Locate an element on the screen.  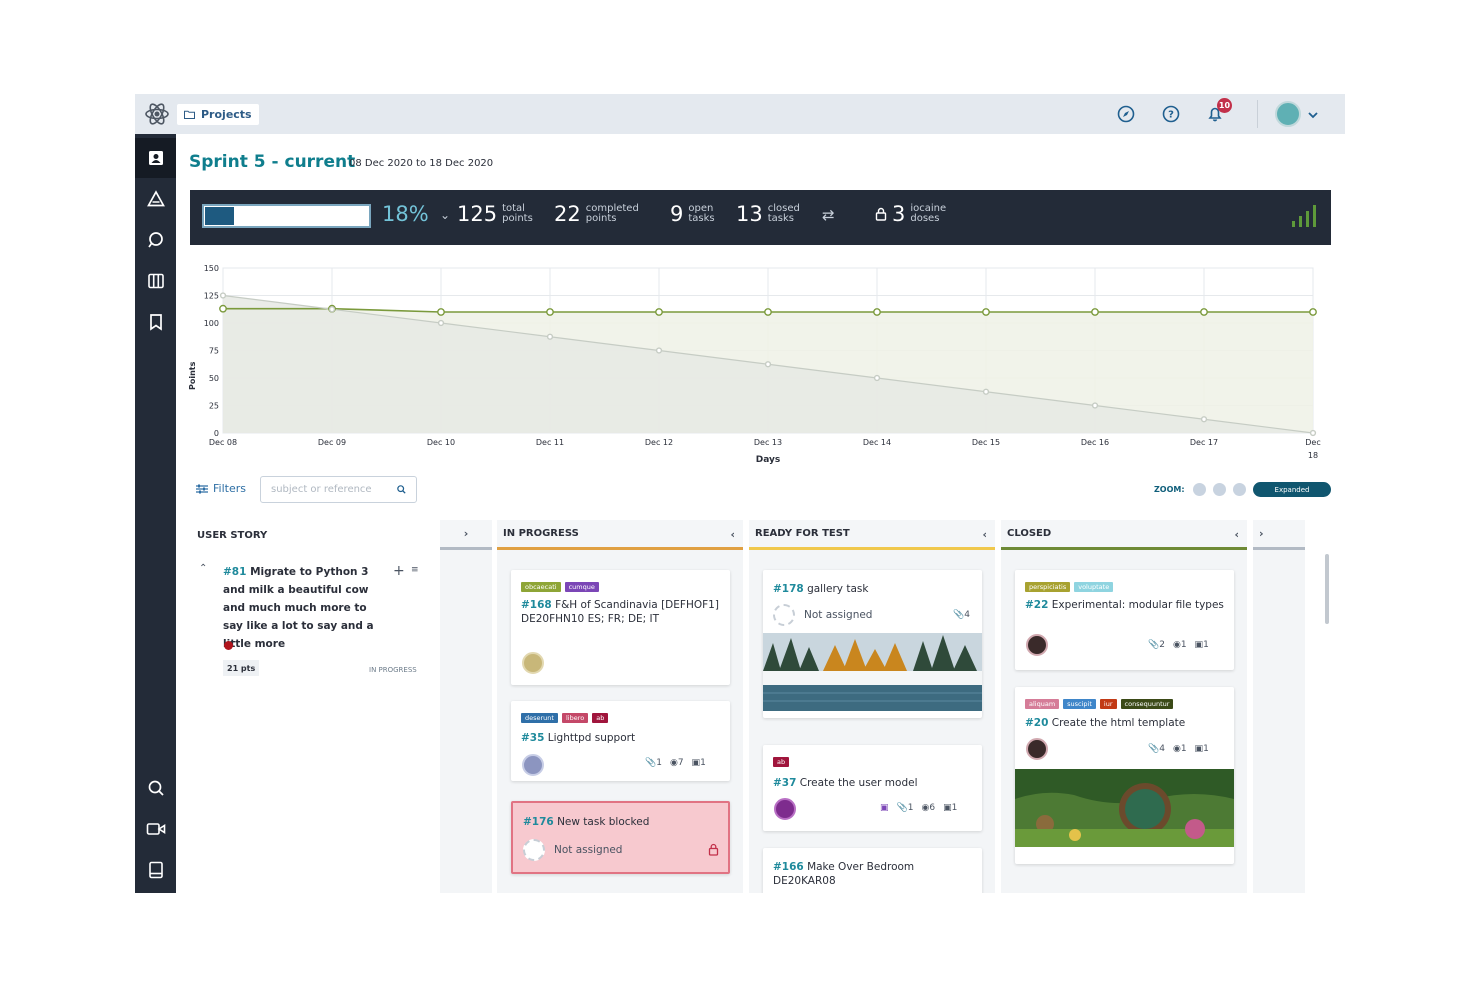
breadcrumb-projects: Projects is located at coordinates (218, 114).